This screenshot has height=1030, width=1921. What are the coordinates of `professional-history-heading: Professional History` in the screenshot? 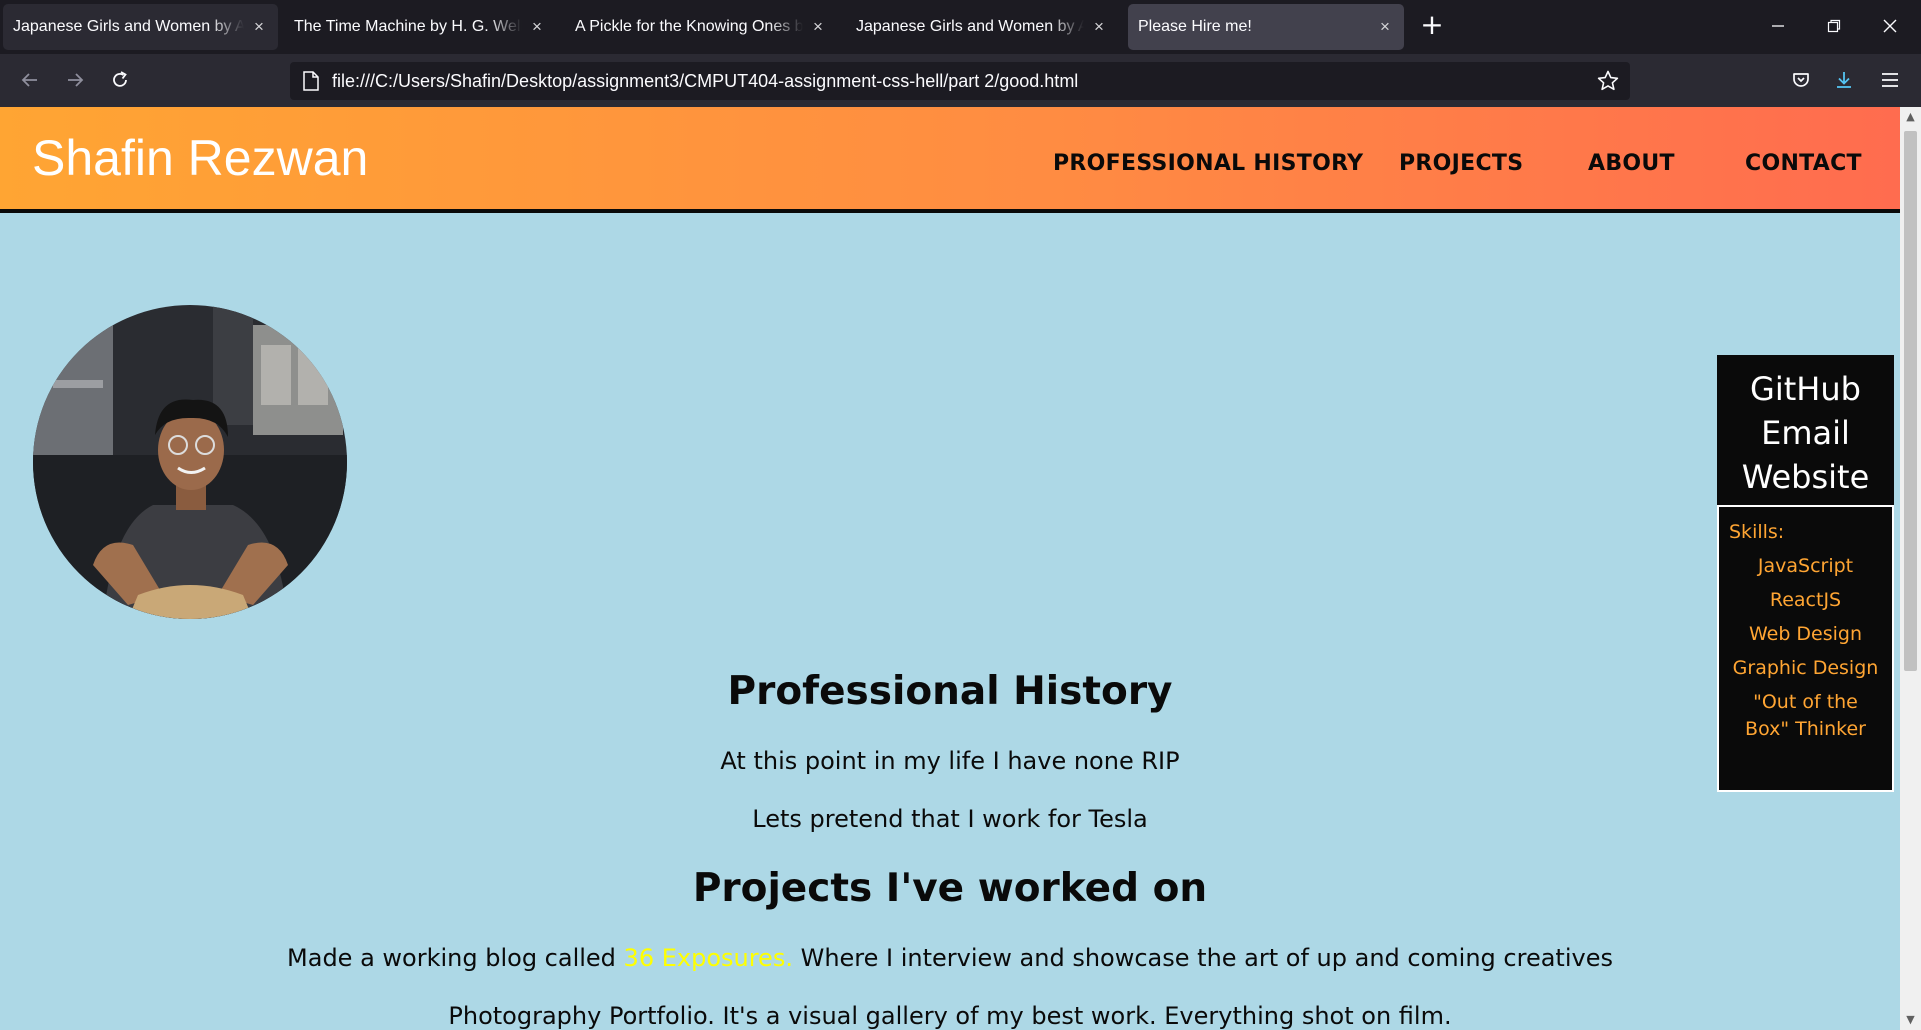 It's located at (950, 691).